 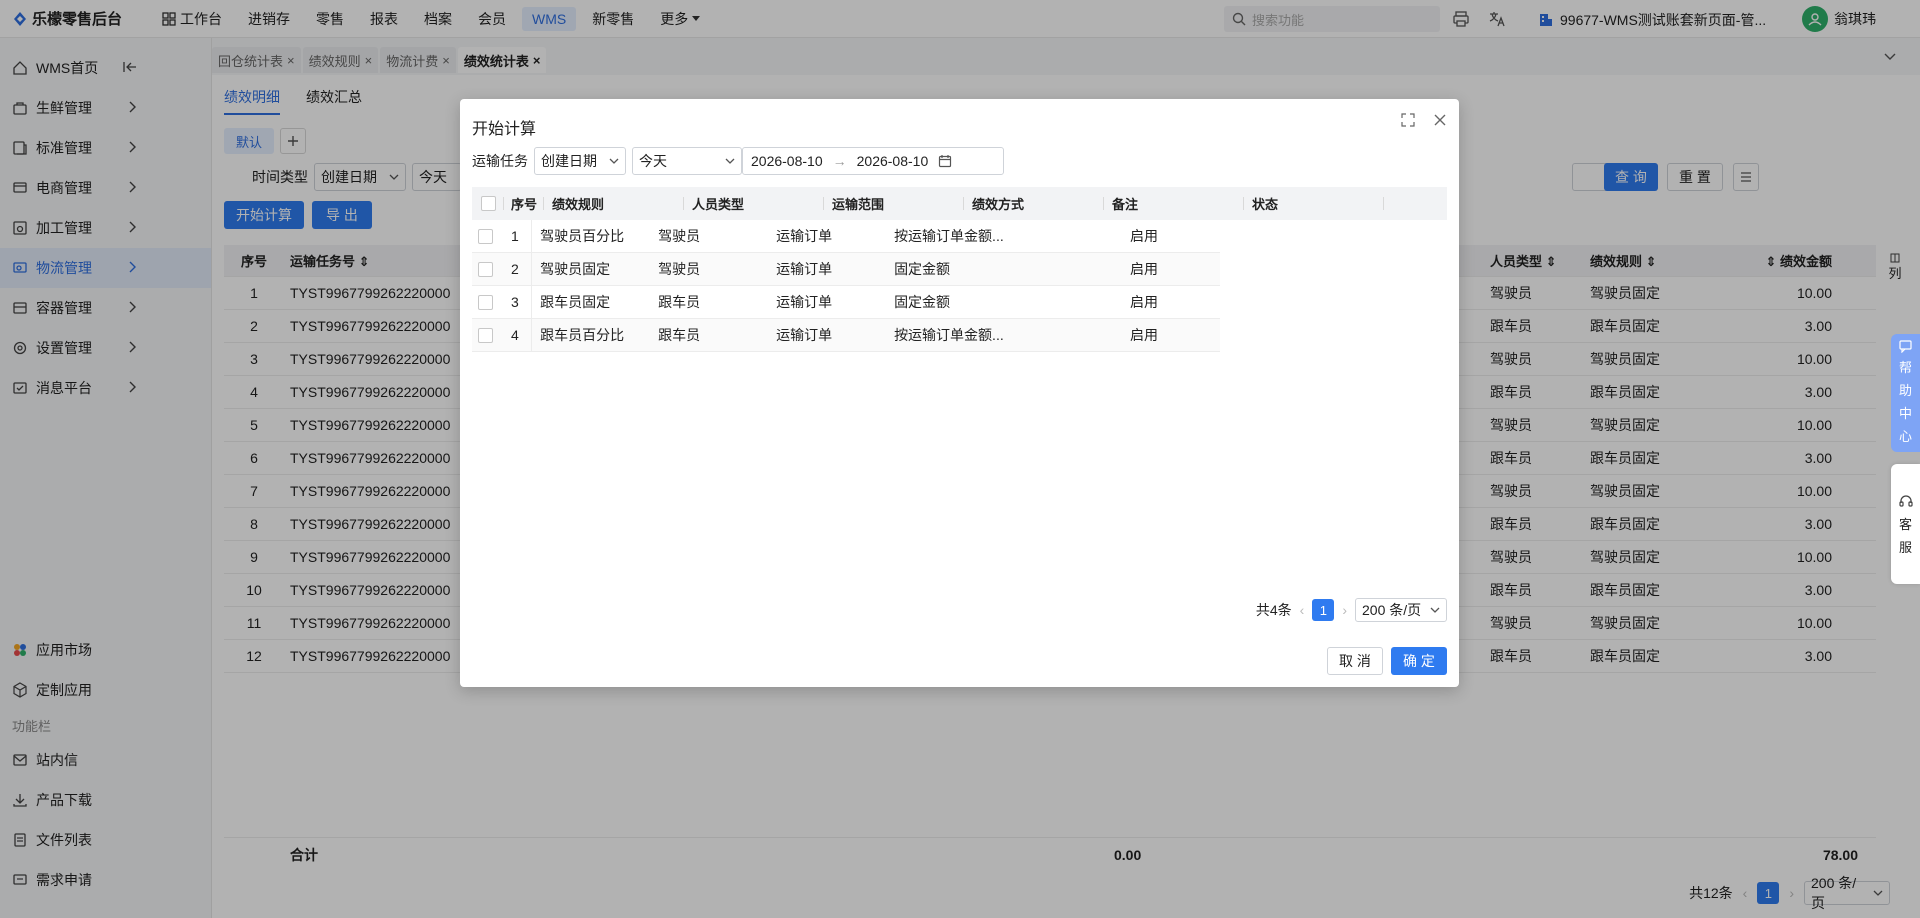 I want to click on col-scope: 运输范围, so click(x=894, y=203).